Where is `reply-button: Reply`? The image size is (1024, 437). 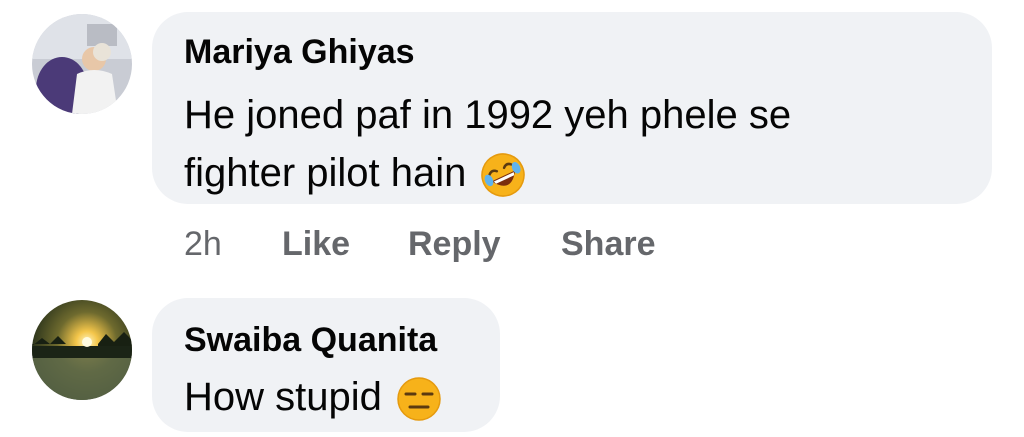
reply-button: Reply is located at coordinates (454, 244).